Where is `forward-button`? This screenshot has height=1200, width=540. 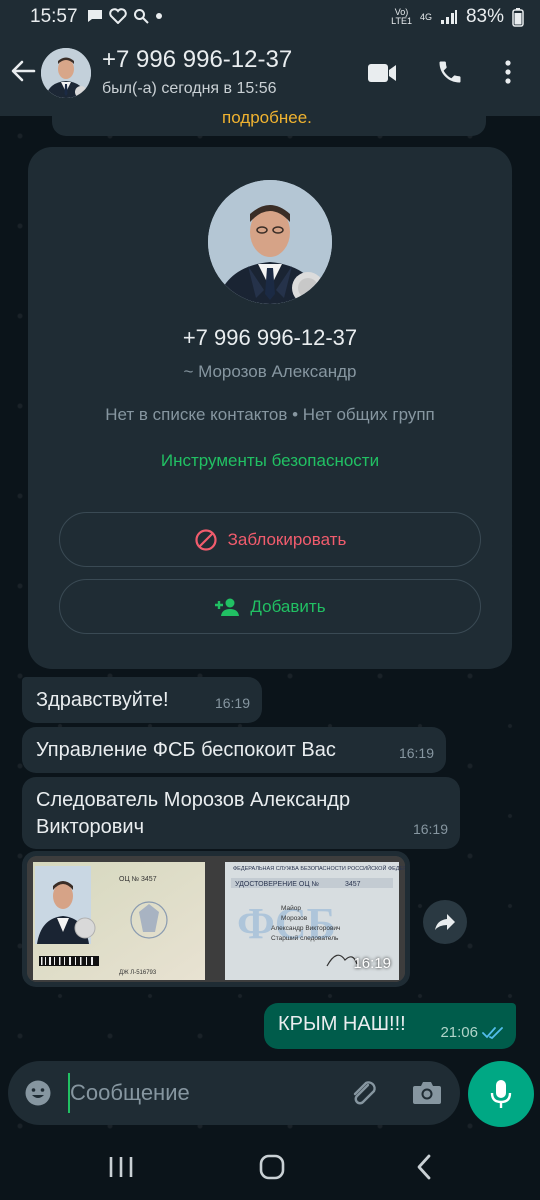 forward-button is located at coordinates (445, 922).